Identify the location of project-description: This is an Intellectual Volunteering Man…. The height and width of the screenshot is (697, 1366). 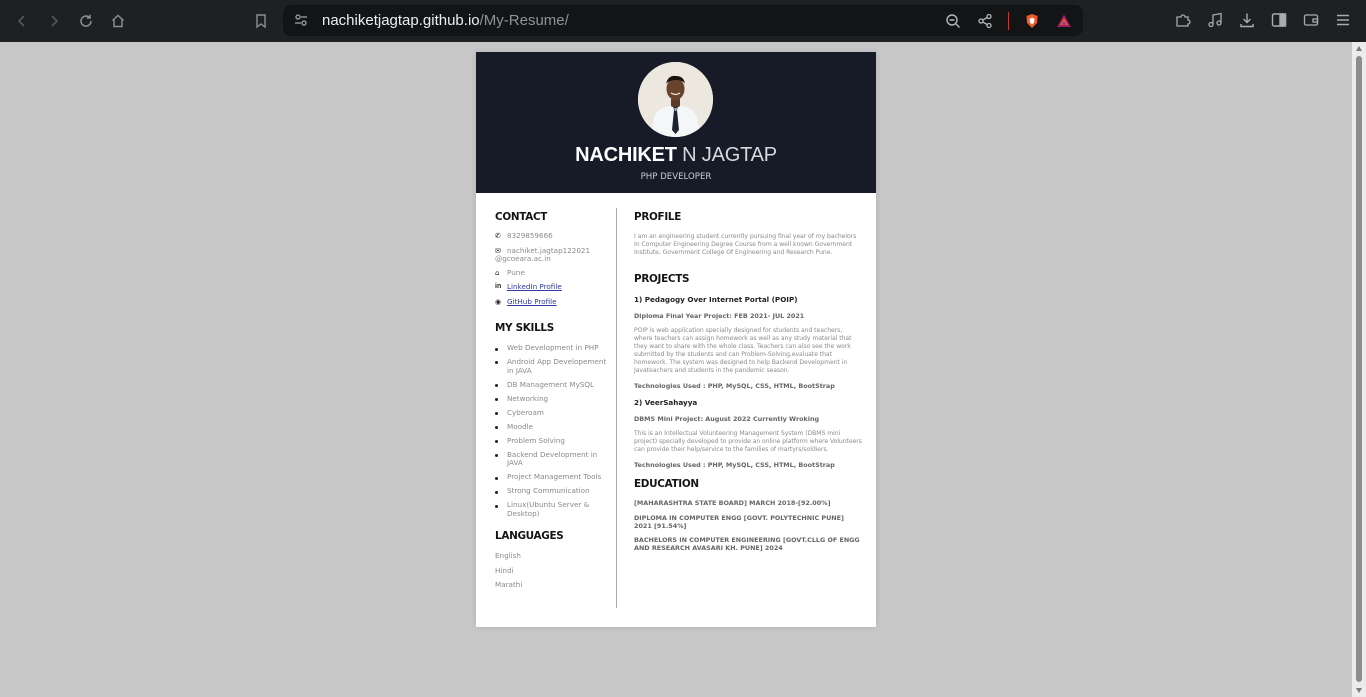
(748, 441).